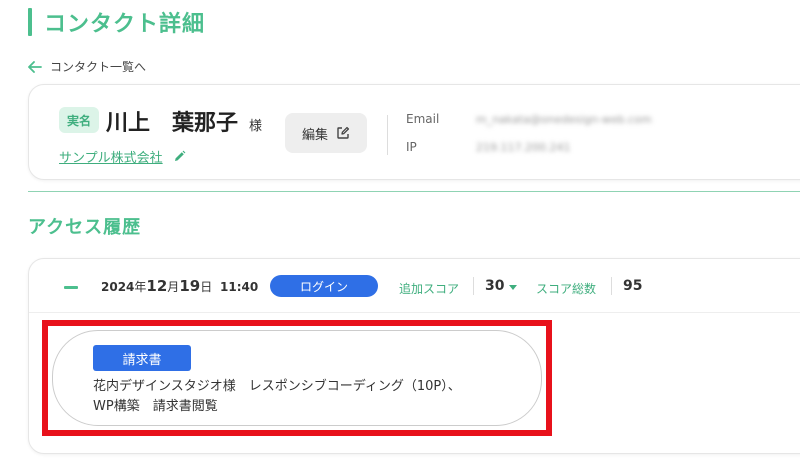 The image size is (800, 464). I want to click on date-month-suffix: 月, so click(173, 287).